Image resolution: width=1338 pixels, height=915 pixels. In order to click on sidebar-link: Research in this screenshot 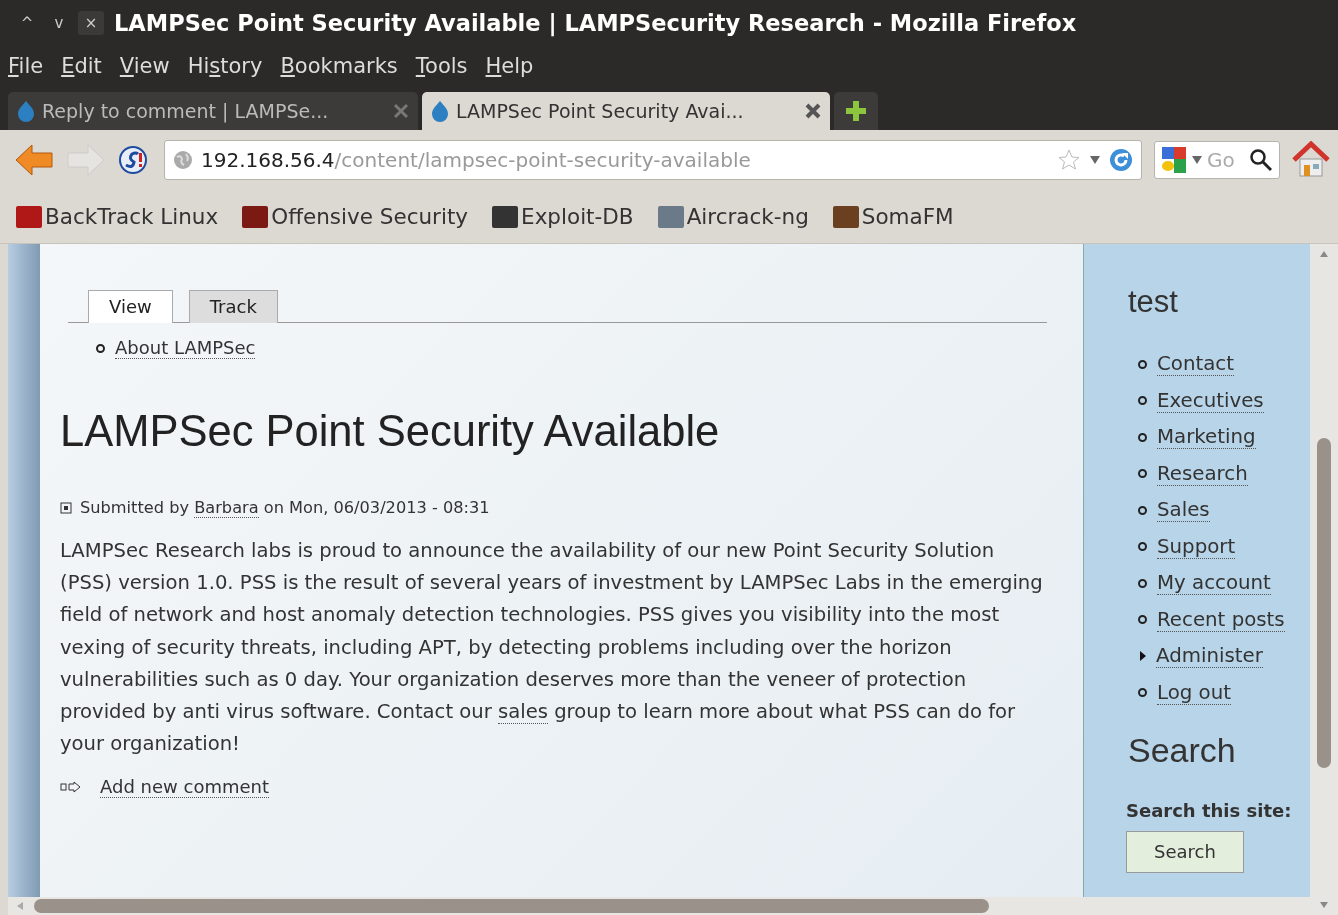, I will do `click(1202, 473)`.